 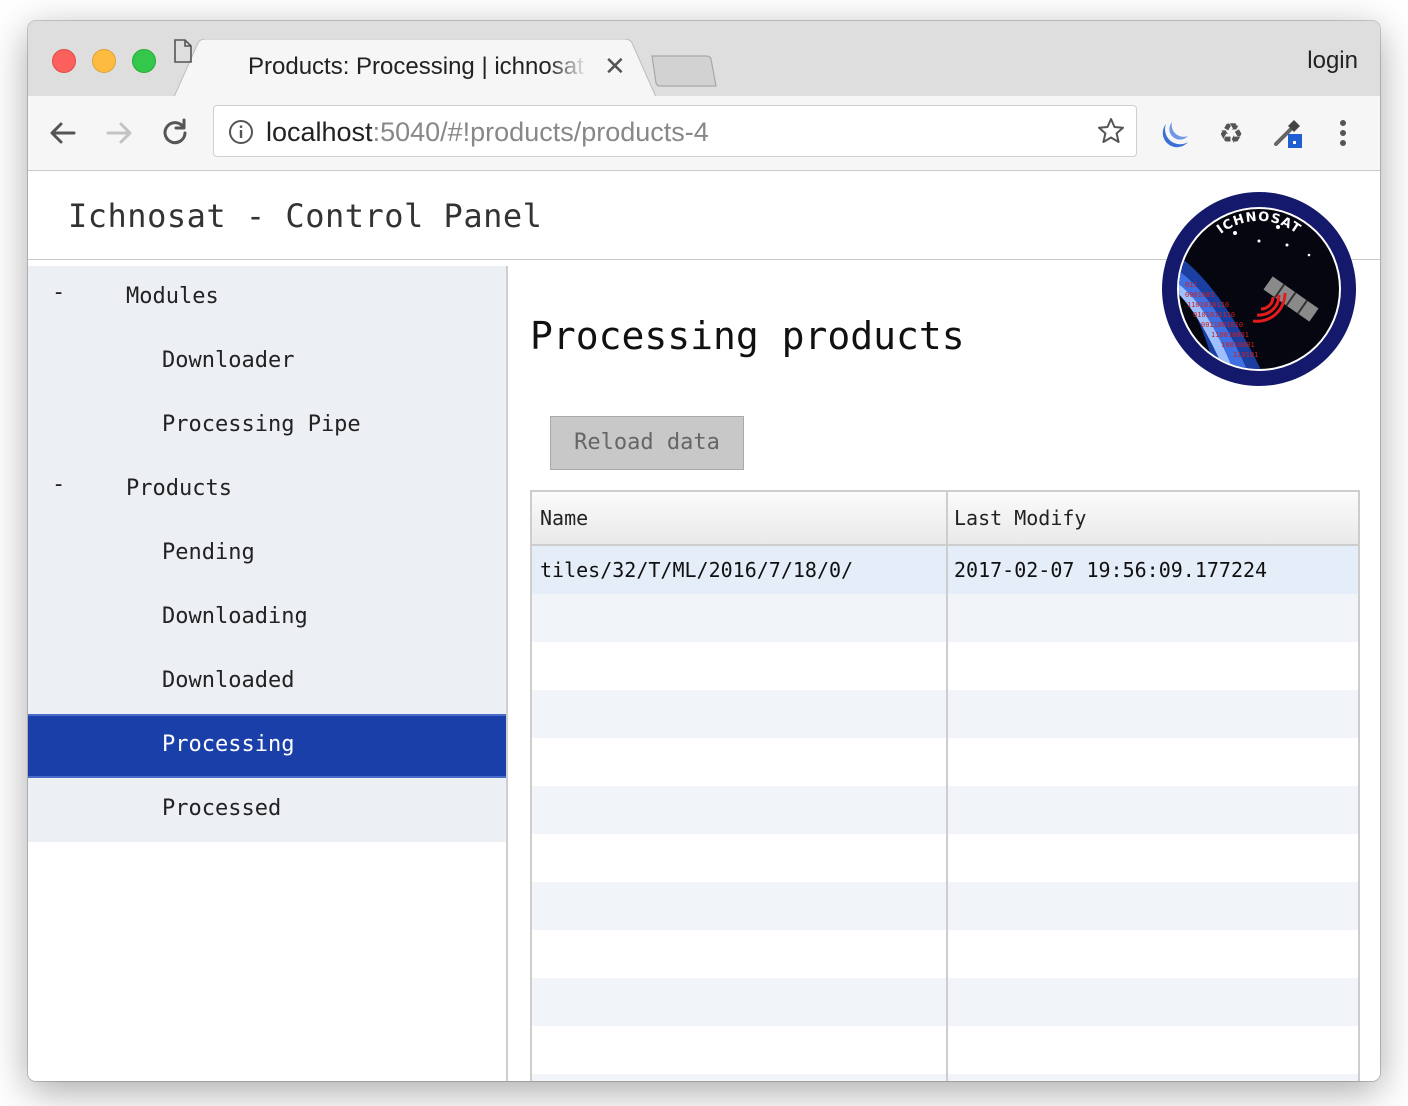 I want to click on sidebar-item-label: Pending, so click(x=208, y=552).